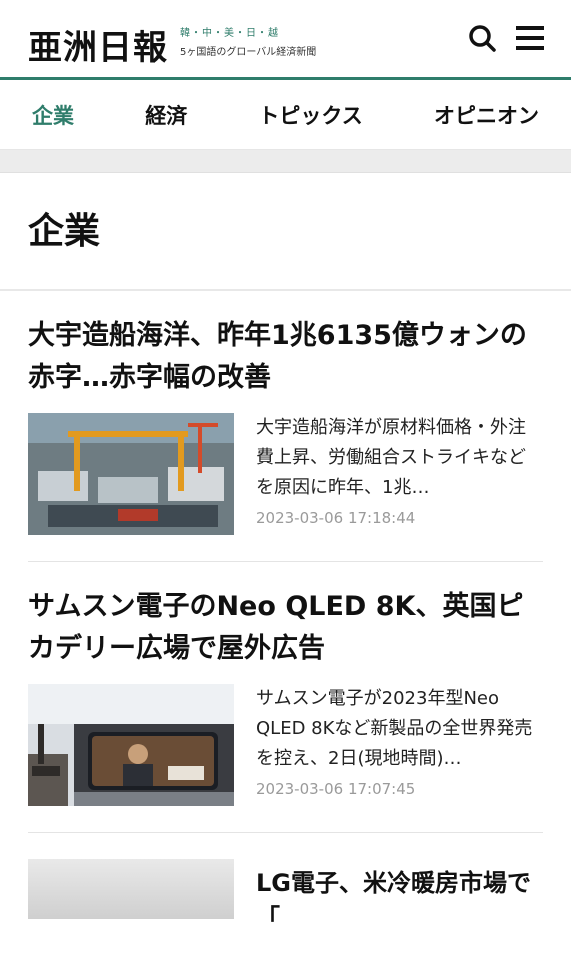 The image size is (571, 959). I want to click on article-item: LG電子、米冷暖房市場で「, so click(285, 896).